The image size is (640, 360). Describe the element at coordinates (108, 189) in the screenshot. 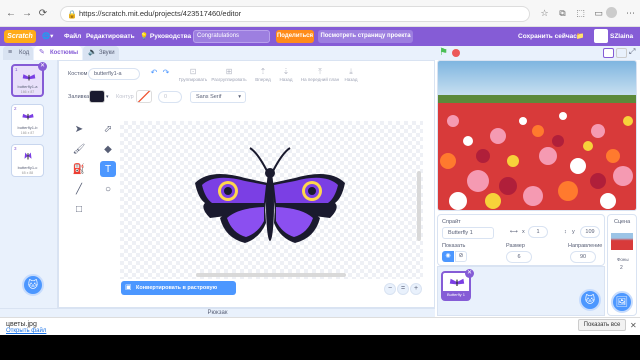

I see `circle-tool-icon: ○` at that location.